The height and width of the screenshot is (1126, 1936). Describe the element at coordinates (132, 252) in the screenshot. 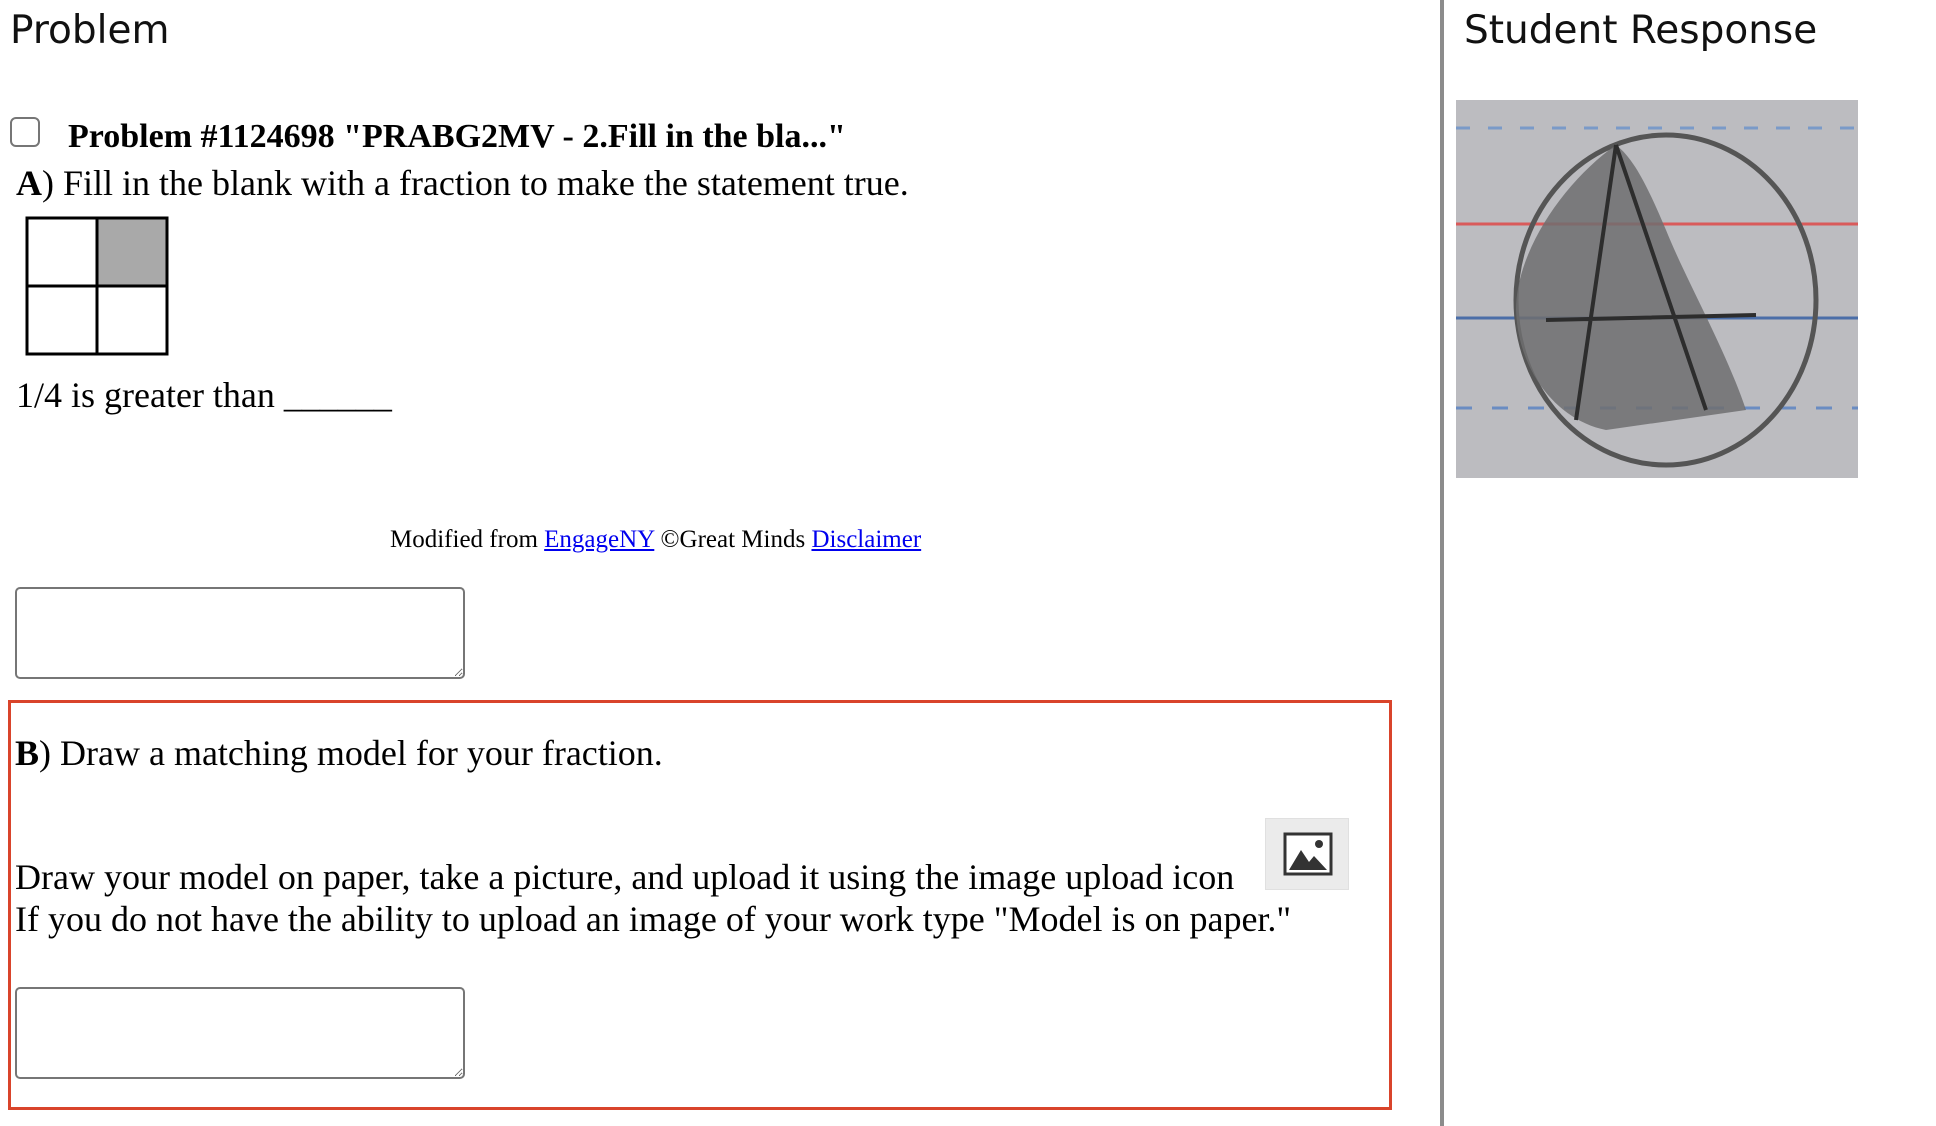

I see `grid-cell-top-right-shaded` at that location.